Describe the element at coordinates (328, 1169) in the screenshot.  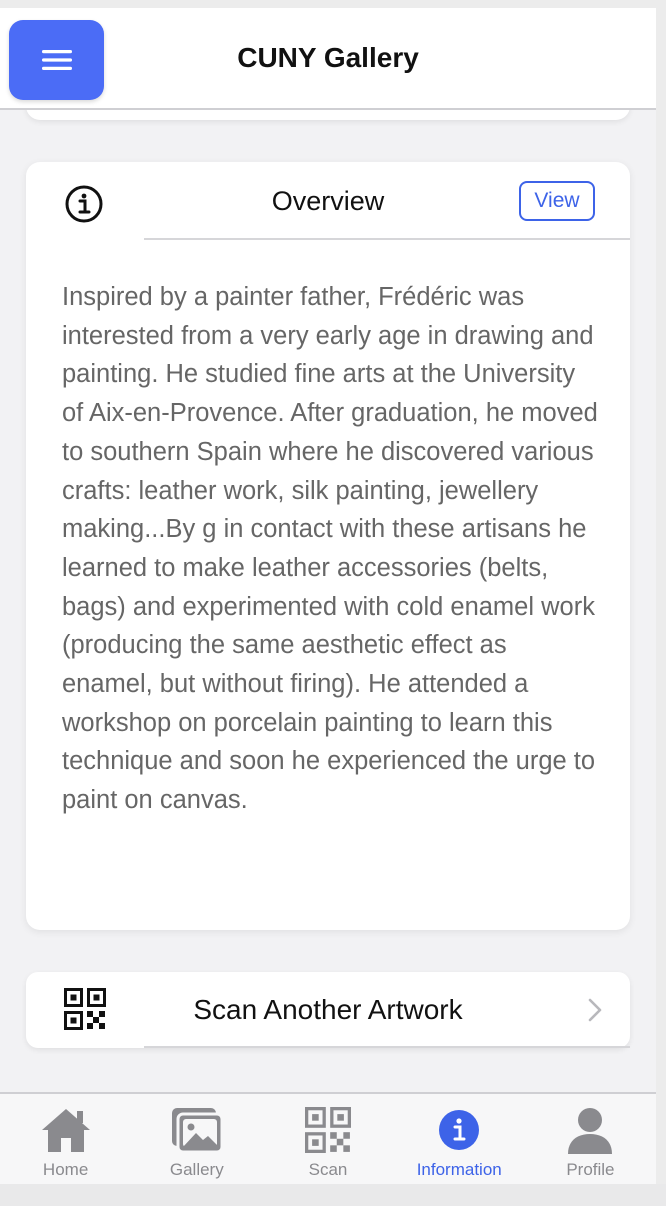
I see `tab-label: Scan` at that location.